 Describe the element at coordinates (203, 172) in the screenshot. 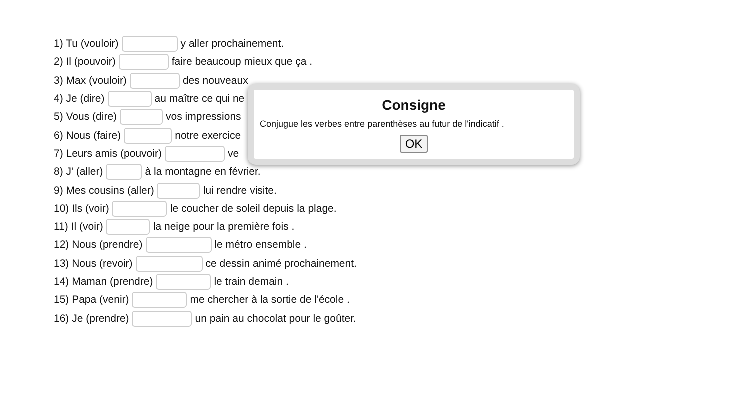

I see `sentence-end: à la montagne en février.` at that location.